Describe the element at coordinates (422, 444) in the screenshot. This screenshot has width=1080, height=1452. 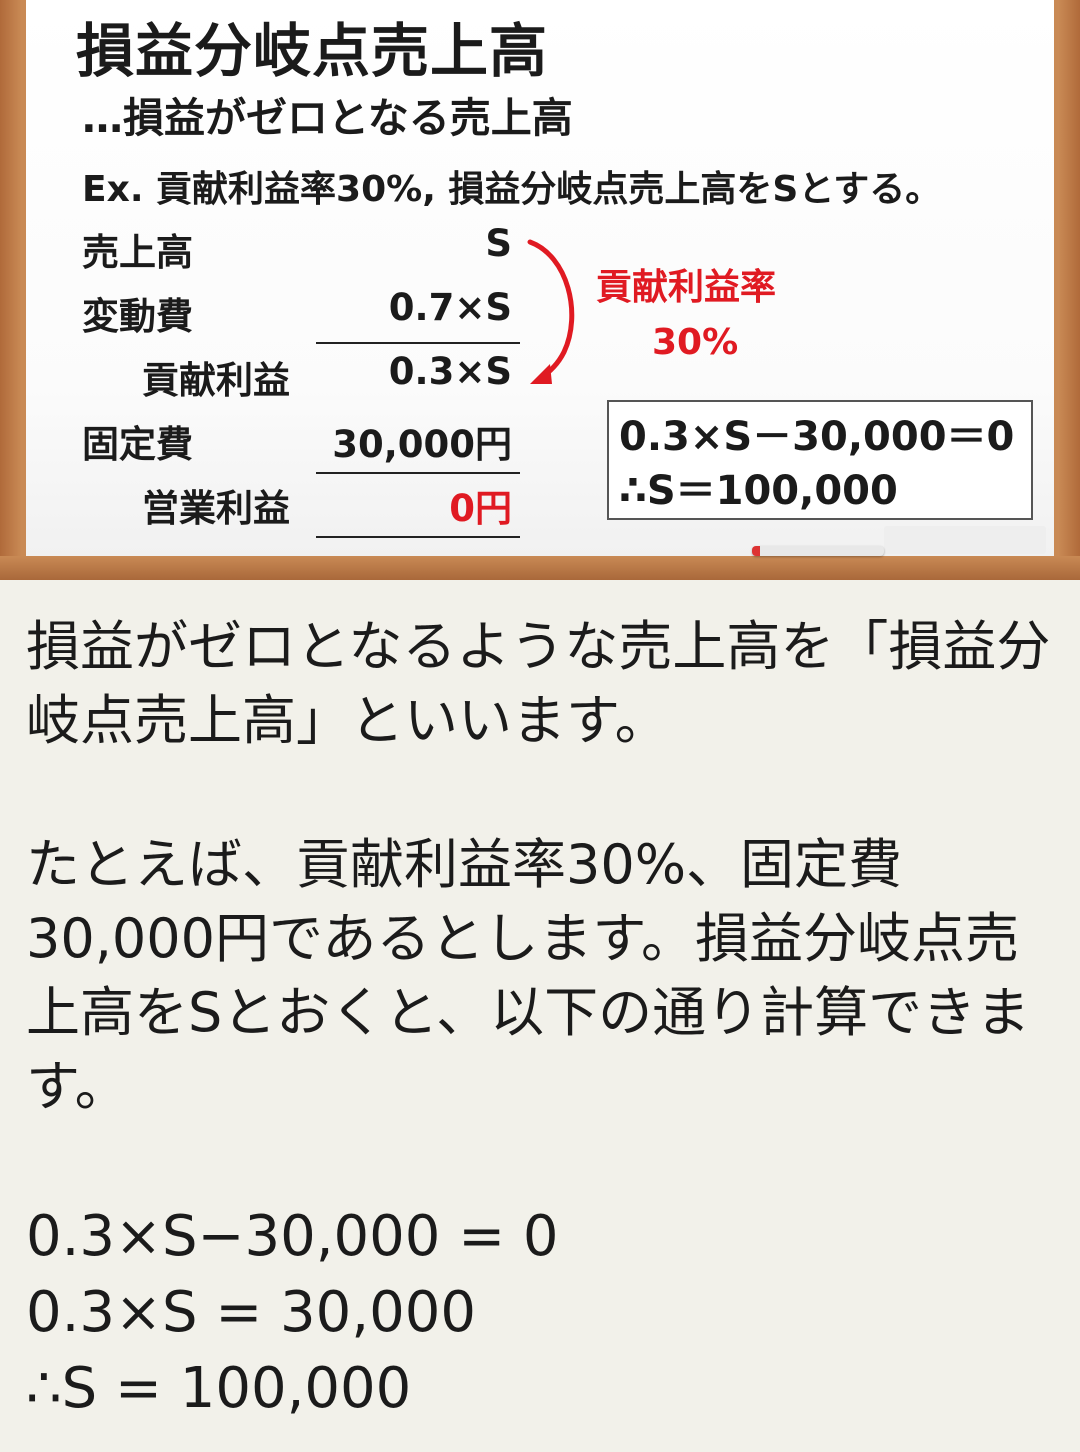
I see `row-value-fixed-cost: 30,000円` at that location.